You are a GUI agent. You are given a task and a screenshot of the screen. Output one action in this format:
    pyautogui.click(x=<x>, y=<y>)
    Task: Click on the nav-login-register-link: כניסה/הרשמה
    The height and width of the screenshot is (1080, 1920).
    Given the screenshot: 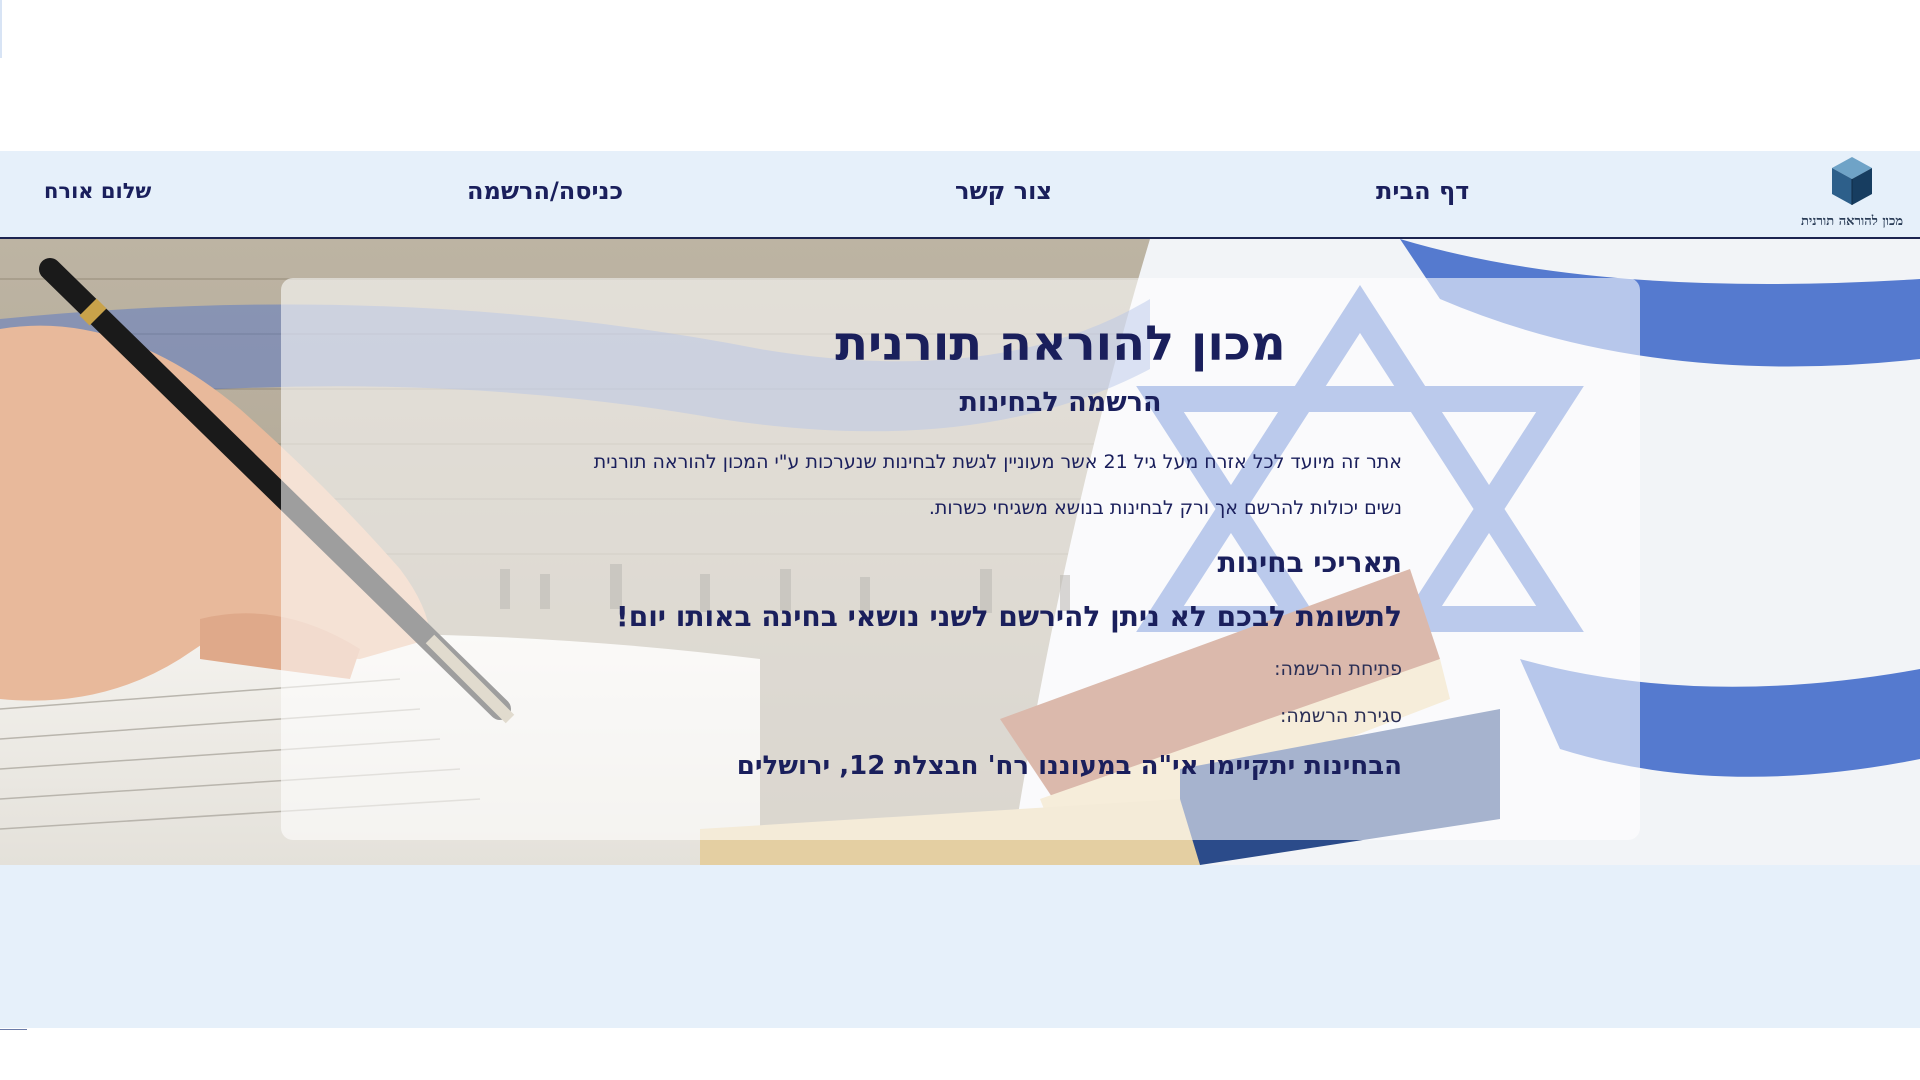 What is the action you would take?
    pyautogui.click(x=545, y=191)
    